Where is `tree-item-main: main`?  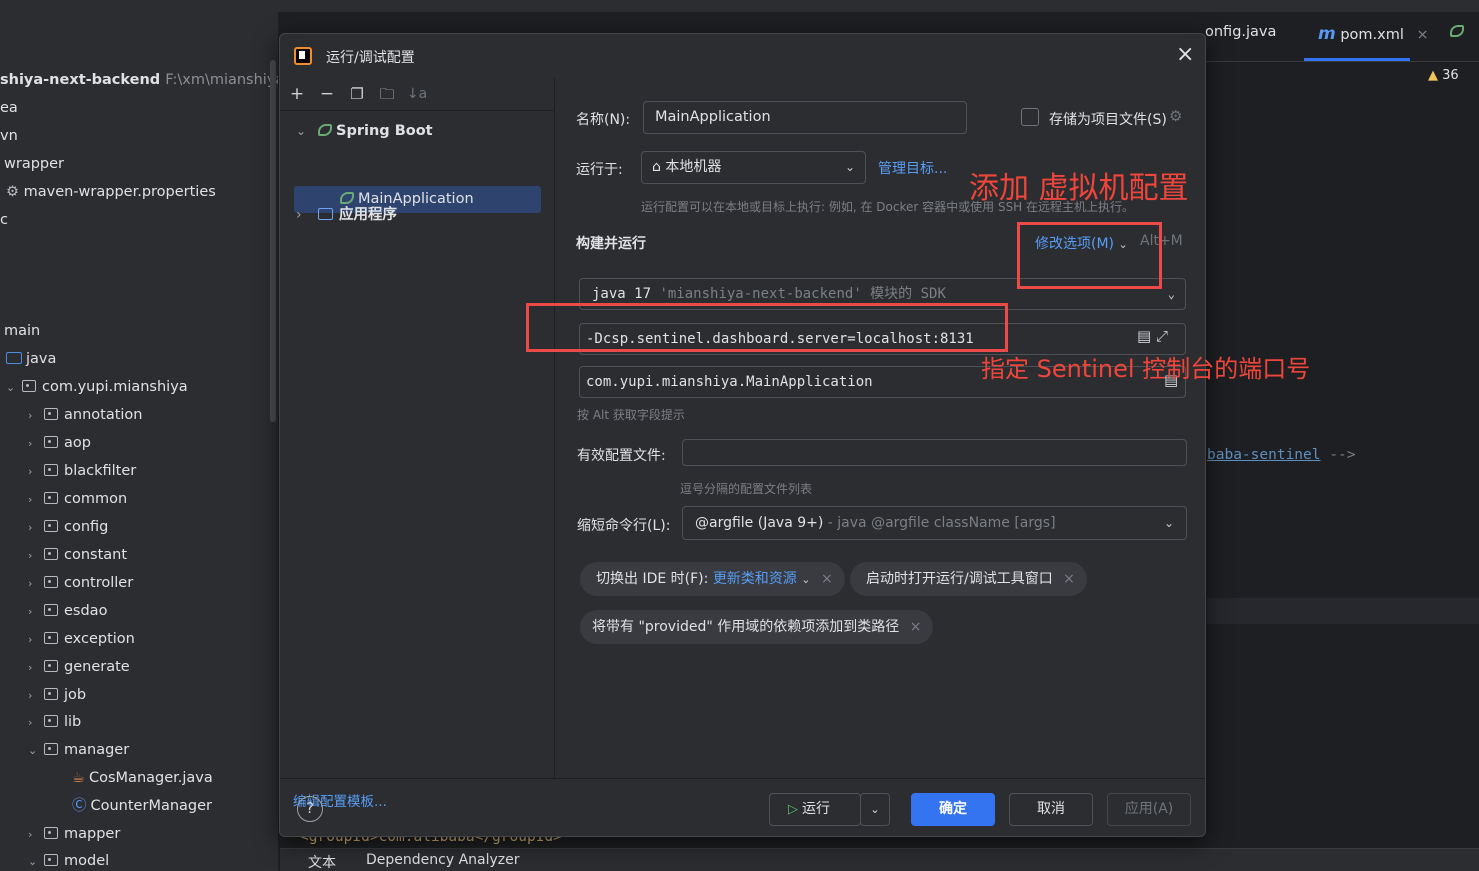 tree-item-main: main is located at coordinates (22, 331).